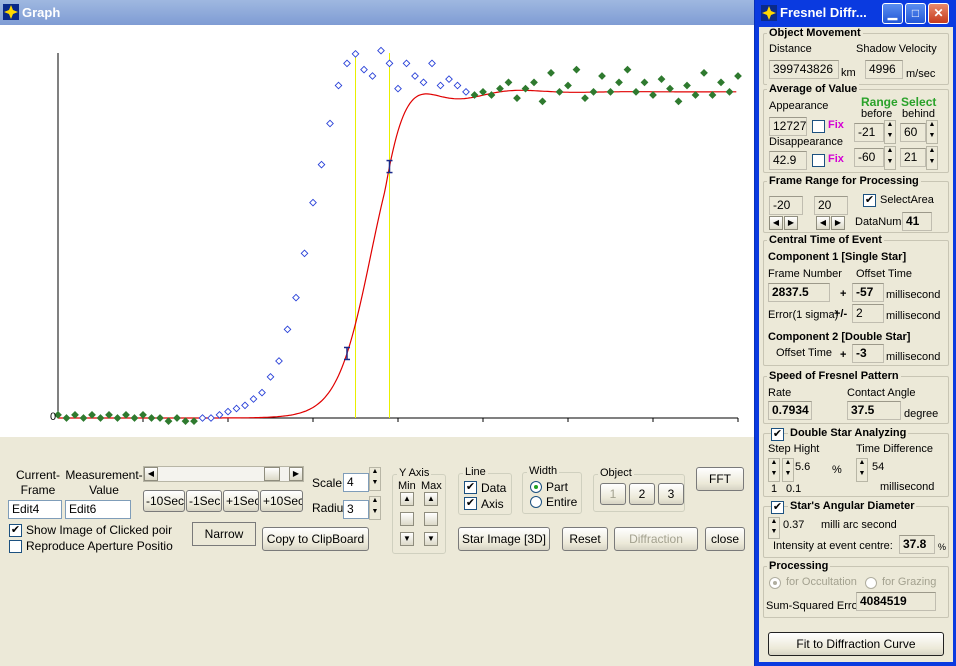 The width and height of the screenshot is (956, 666). I want to click on appearance-field: 12727., so click(788, 126).